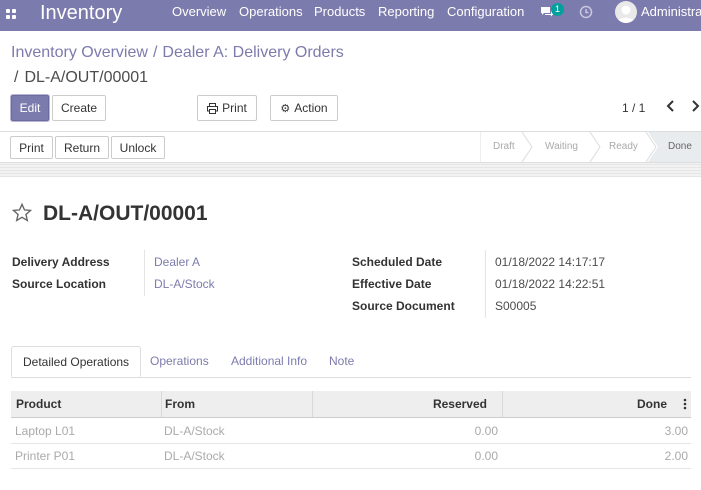  I want to click on field-divider-left, so click(144, 273).